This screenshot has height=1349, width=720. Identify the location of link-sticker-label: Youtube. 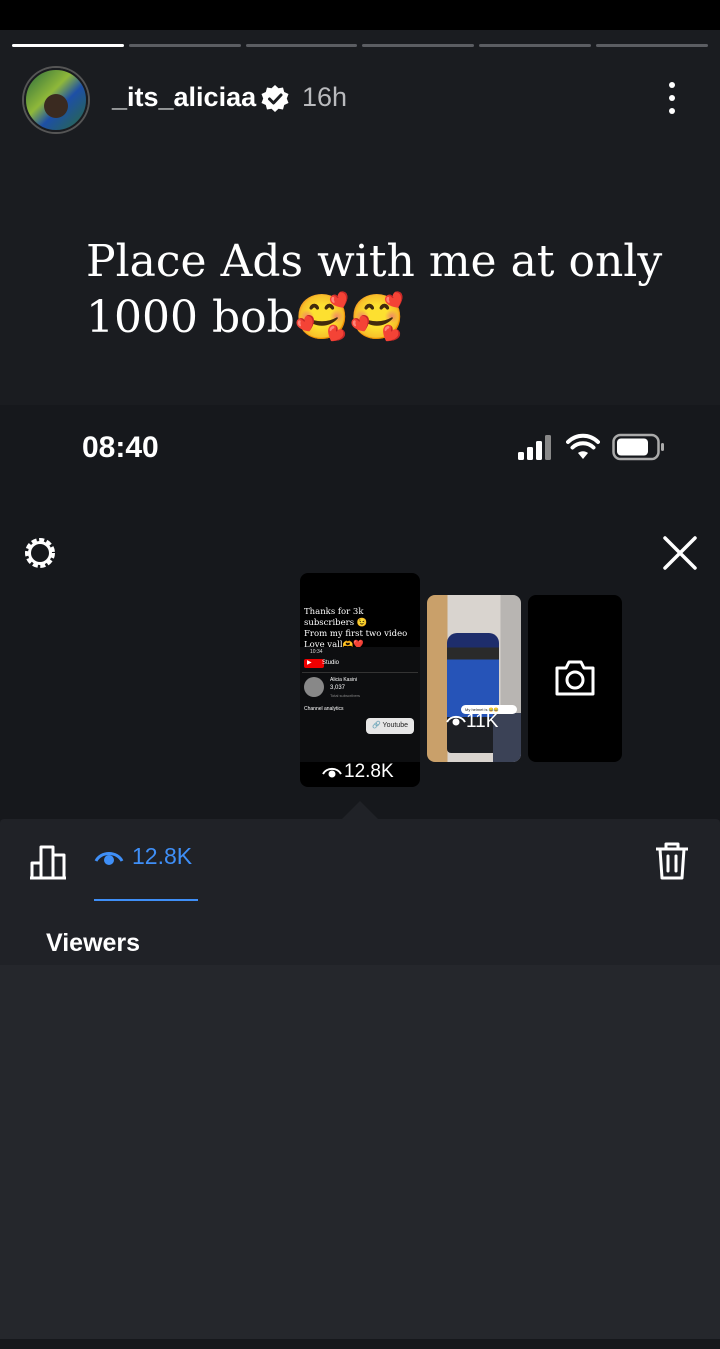
(395, 725).